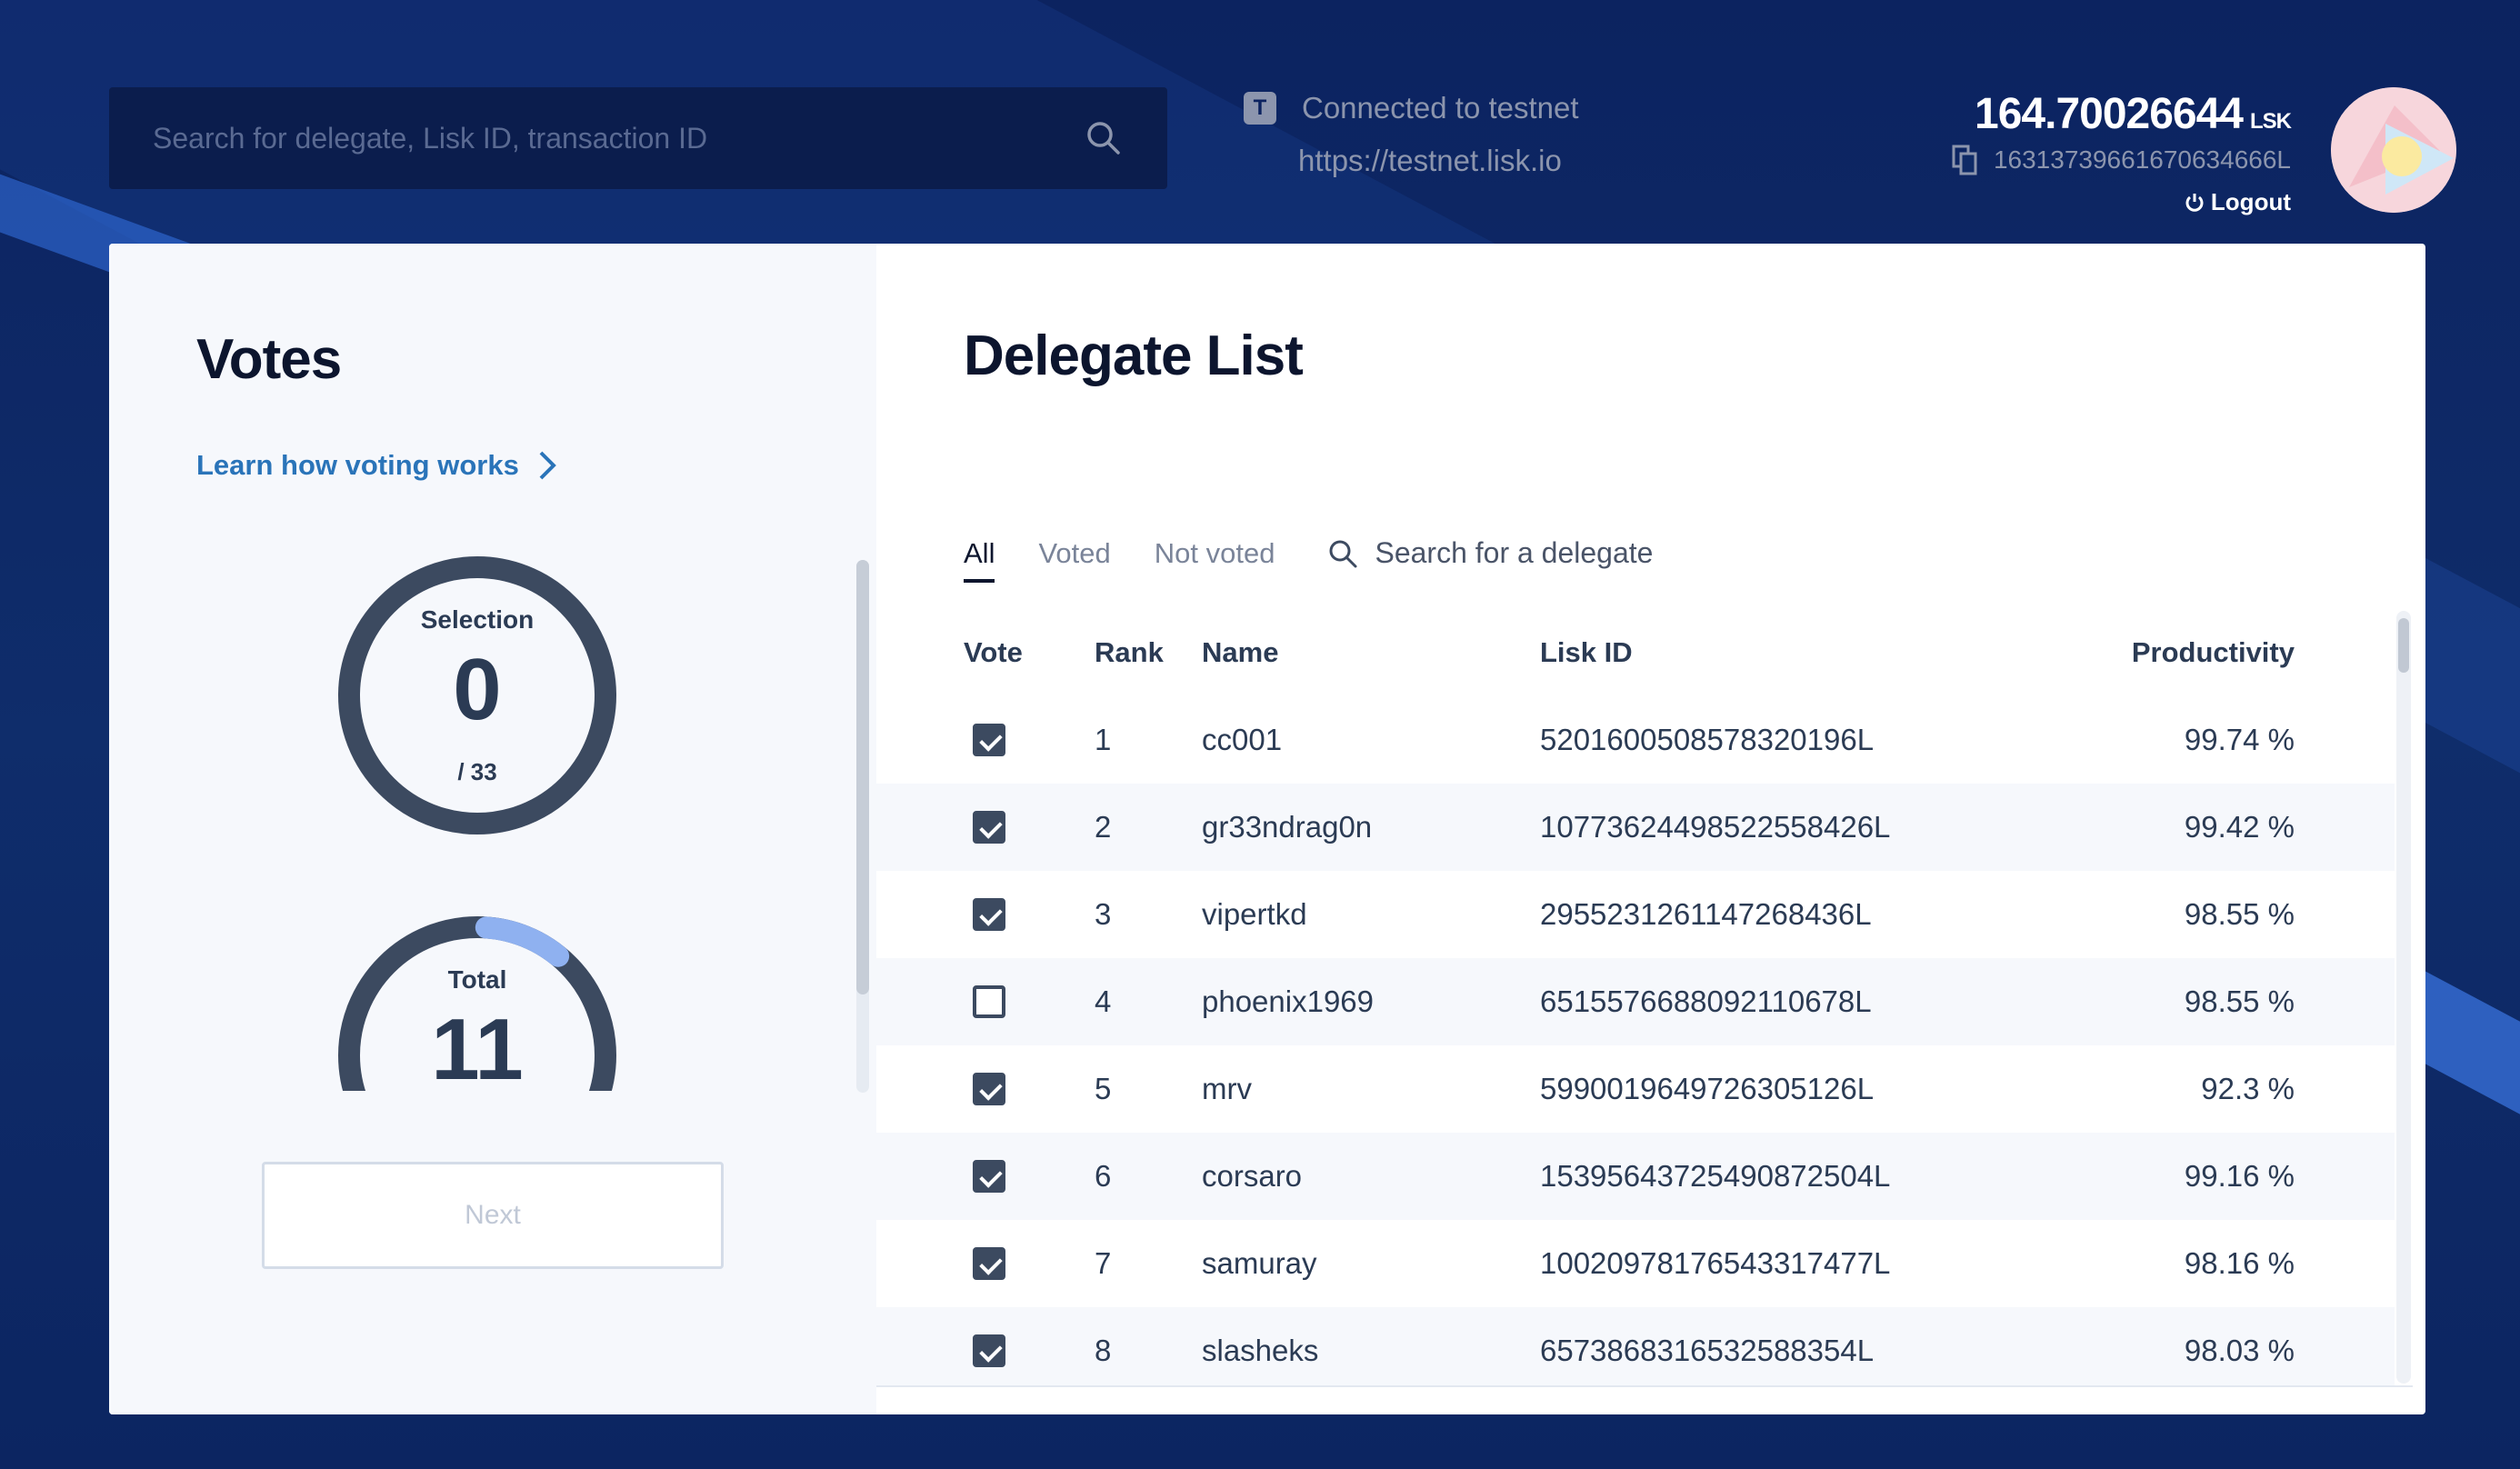 This screenshot has height=1469, width=2520. I want to click on tab-voted: Voted, so click(1074, 560).